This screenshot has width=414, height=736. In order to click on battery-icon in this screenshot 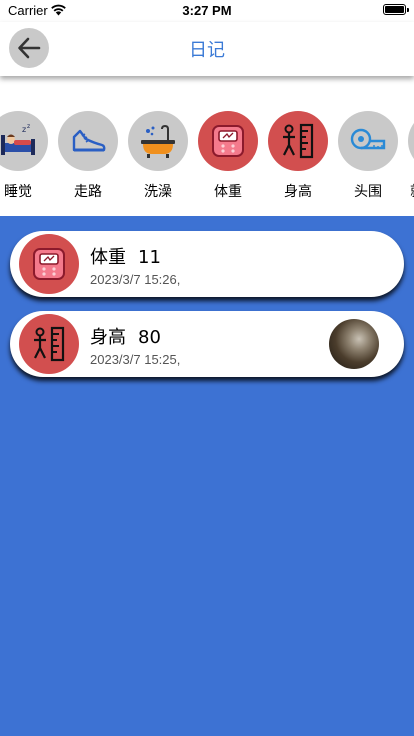, I will do `click(394, 9)`.